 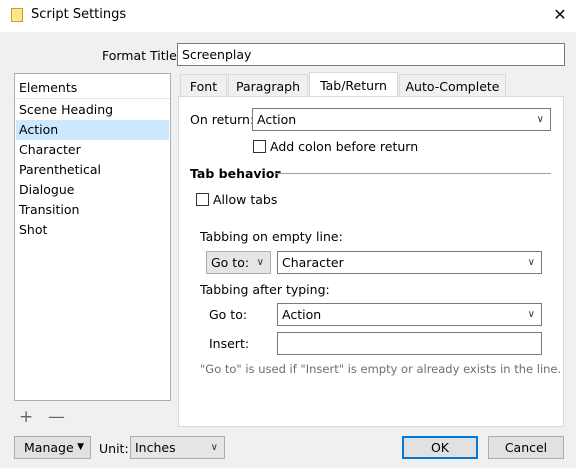 What do you see at coordinates (155, 447) in the screenshot?
I see `unit-value: Inches` at bounding box center [155, 447].